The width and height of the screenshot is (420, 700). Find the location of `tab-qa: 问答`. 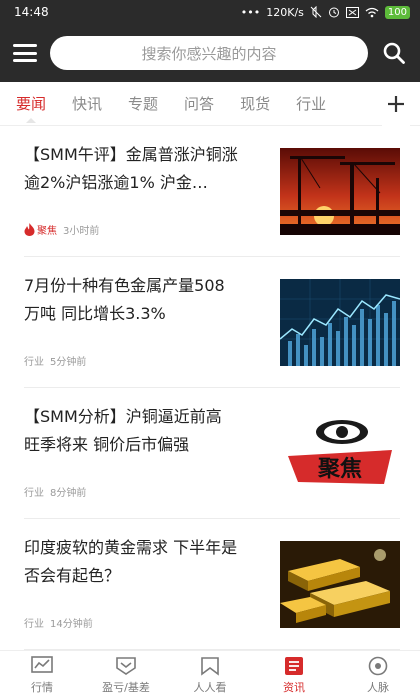

tab-qa: 问答 is located at coordinates (199, 104).